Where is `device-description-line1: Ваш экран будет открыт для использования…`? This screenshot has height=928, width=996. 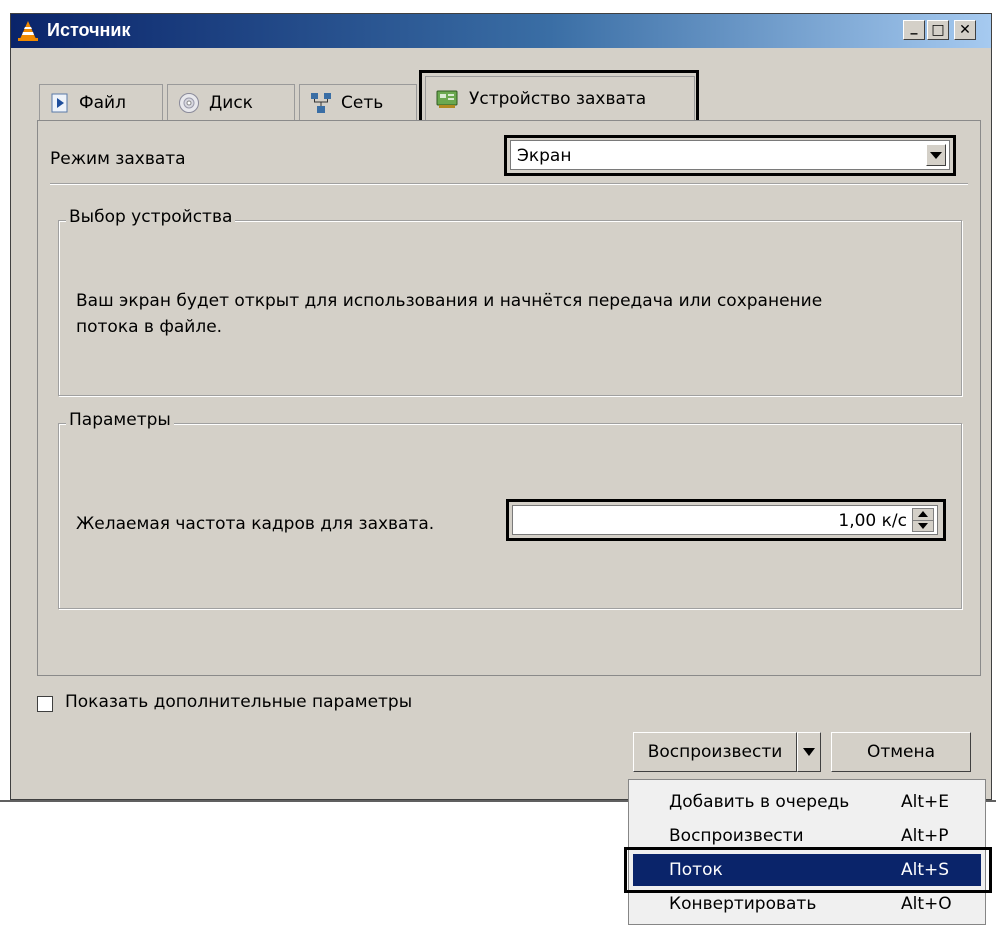
device-description-line1: Ваш экран будет открыт для использования… is located at coordinates (449, 301).